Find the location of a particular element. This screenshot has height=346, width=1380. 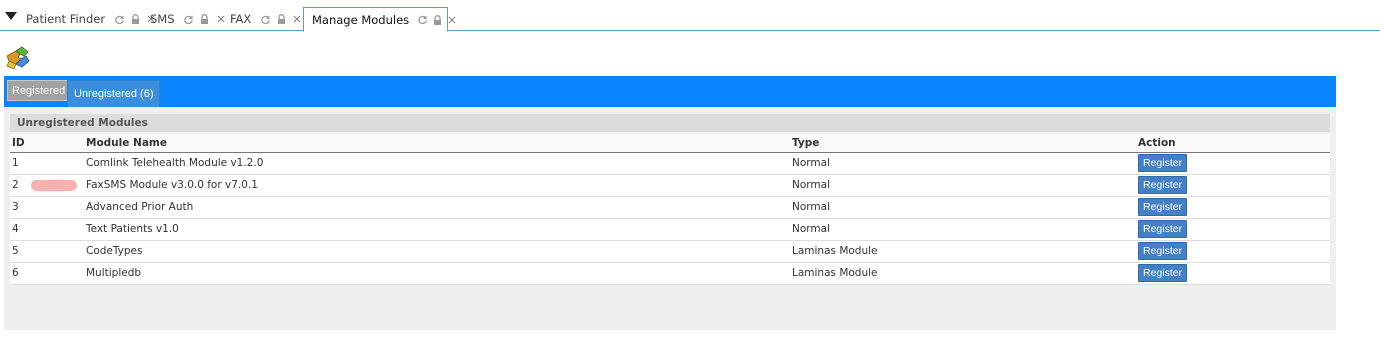

module-subtab-bar: Registered Unregistered (6) is located at coordinates (670, 91).